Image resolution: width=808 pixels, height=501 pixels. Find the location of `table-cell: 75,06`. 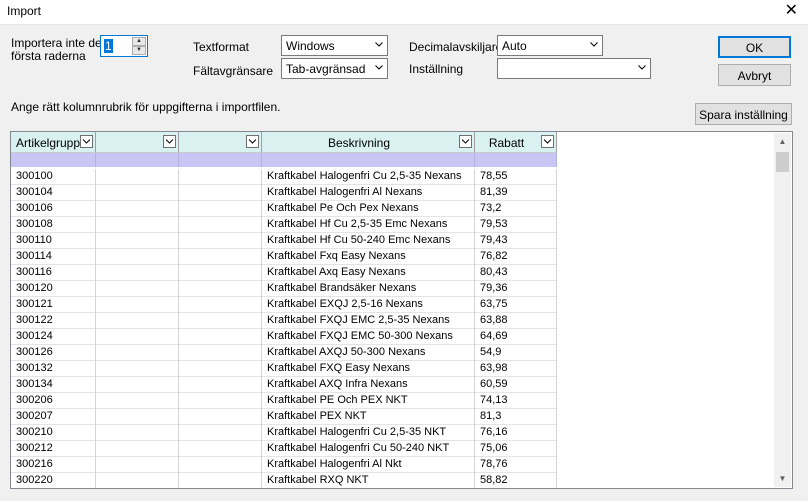

table-cell: 75,06 is located at coordinates (516, 449).